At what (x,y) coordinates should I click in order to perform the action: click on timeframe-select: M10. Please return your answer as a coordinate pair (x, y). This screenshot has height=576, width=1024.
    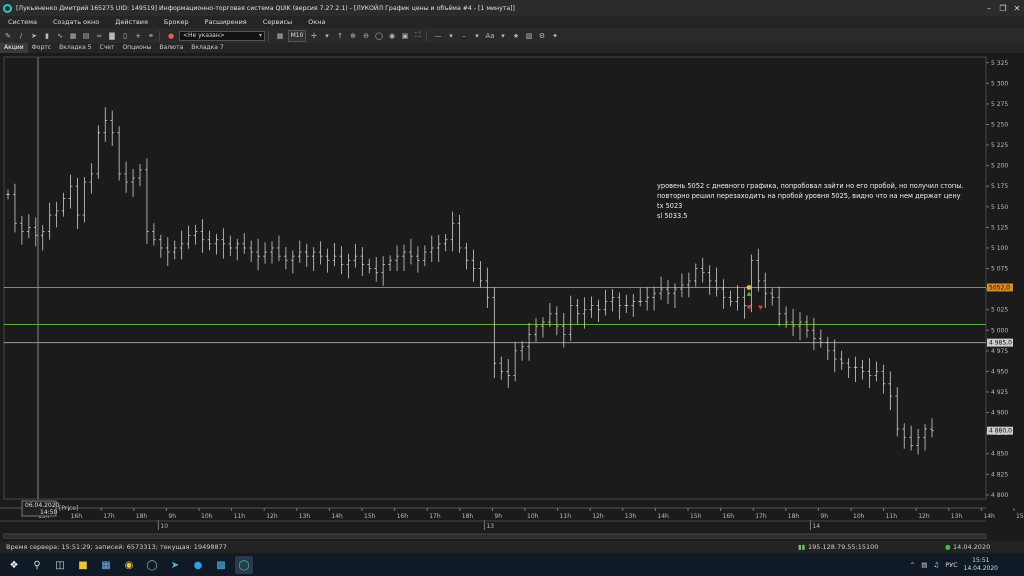
    Looking at the image, I should click on (297, 35).